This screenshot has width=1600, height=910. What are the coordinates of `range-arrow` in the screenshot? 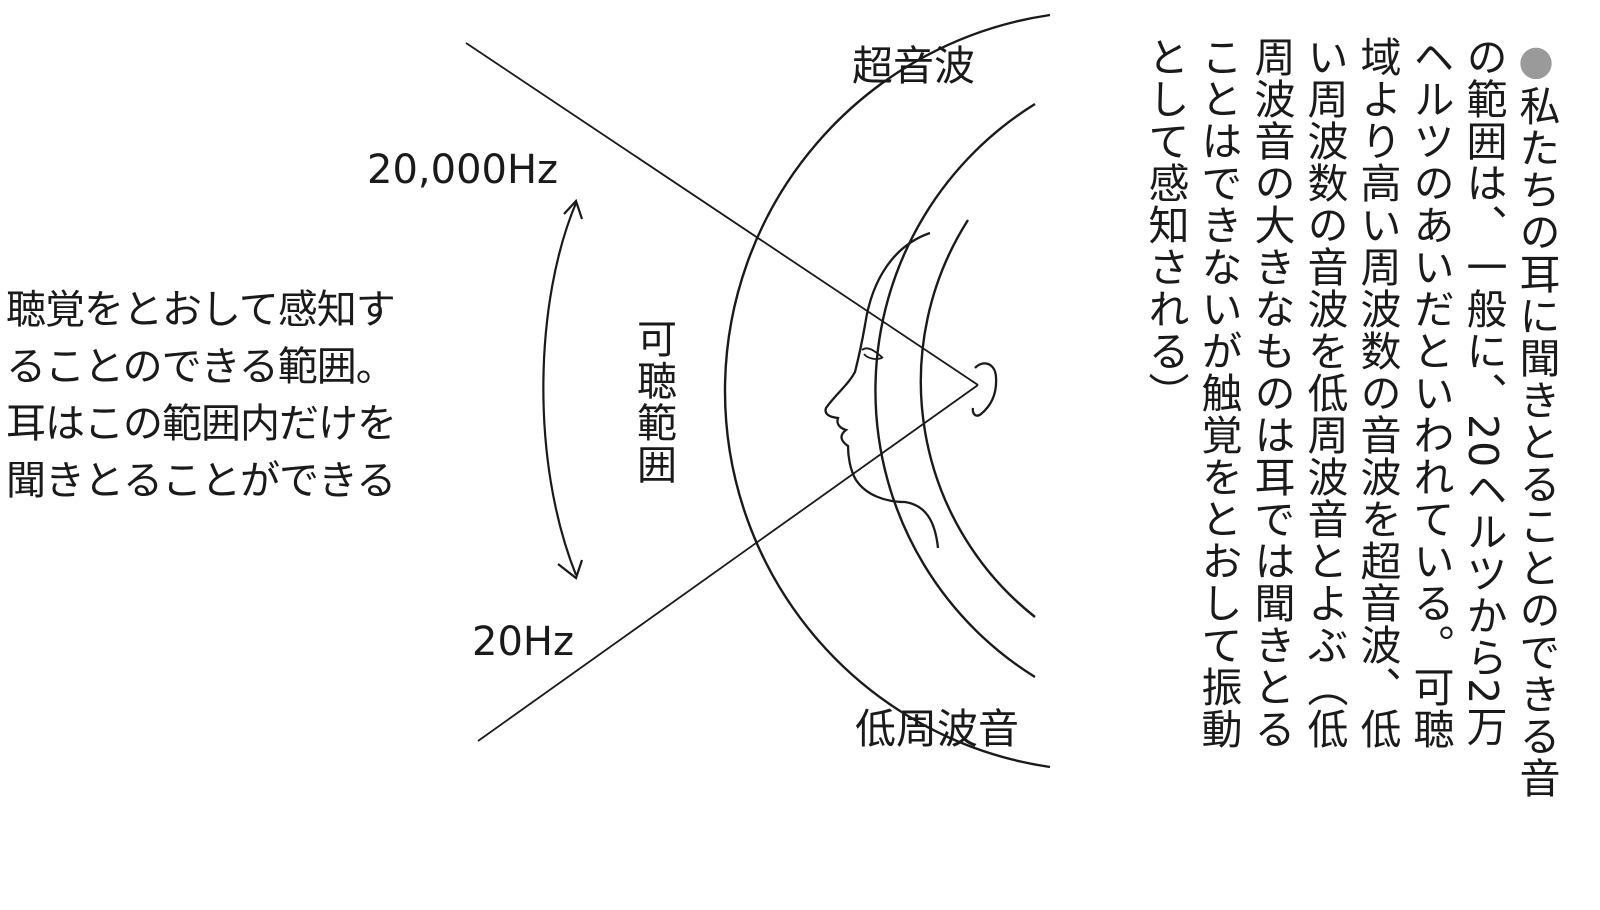 It's located at (560, 389).